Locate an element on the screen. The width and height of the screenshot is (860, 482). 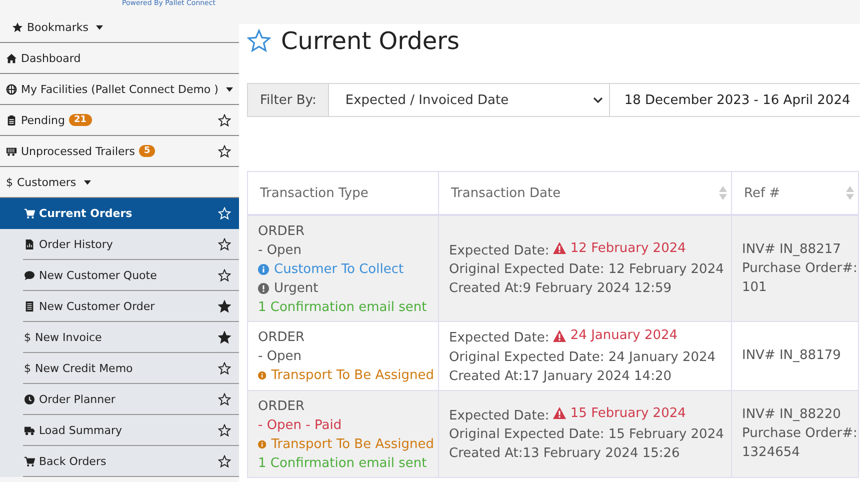
sidebar-item-label: Load Summary is located at coordinates (80, 430).